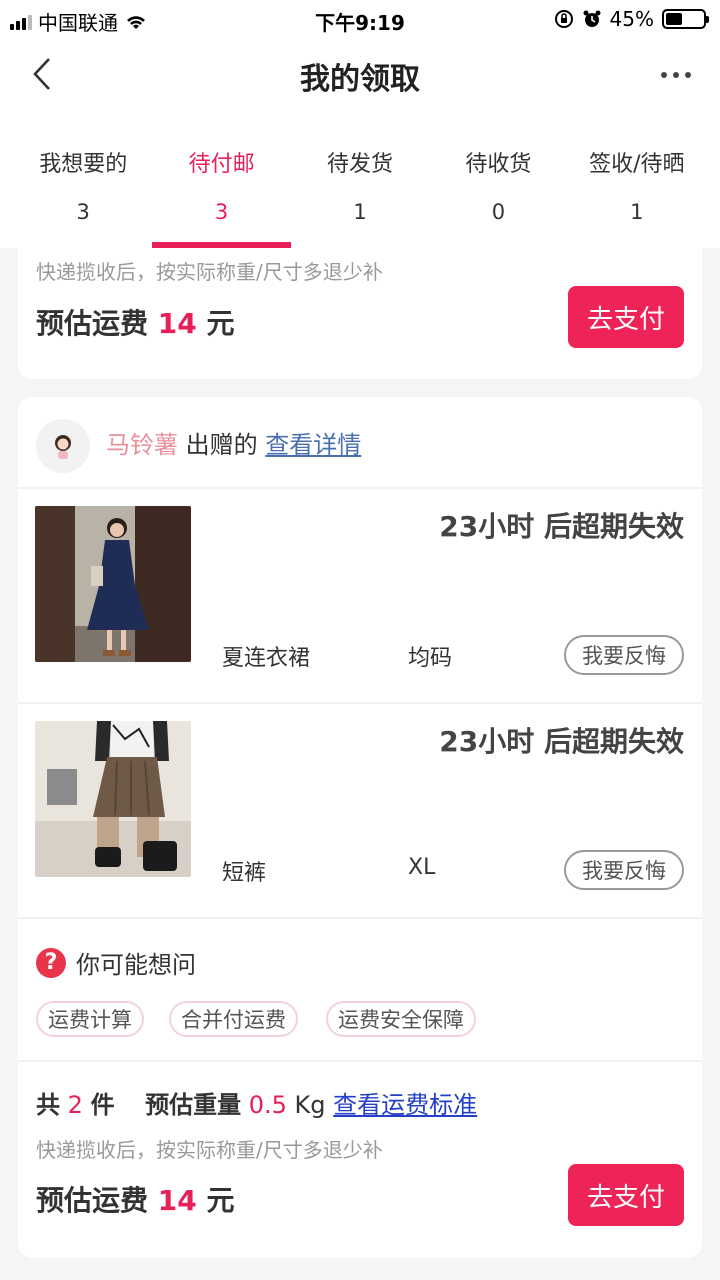  I want to click on total-unit: 件, so click(102, 1105).